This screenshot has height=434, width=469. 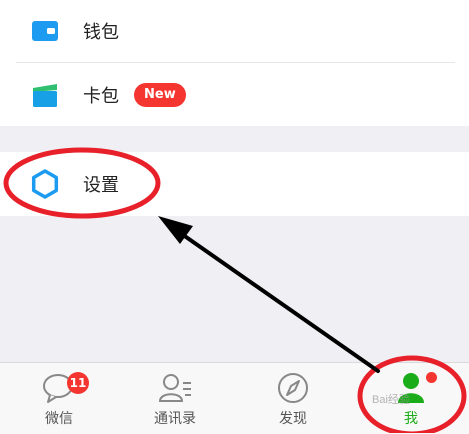 I want to click on annotation-arrow-head, so click(x=175, y=230).